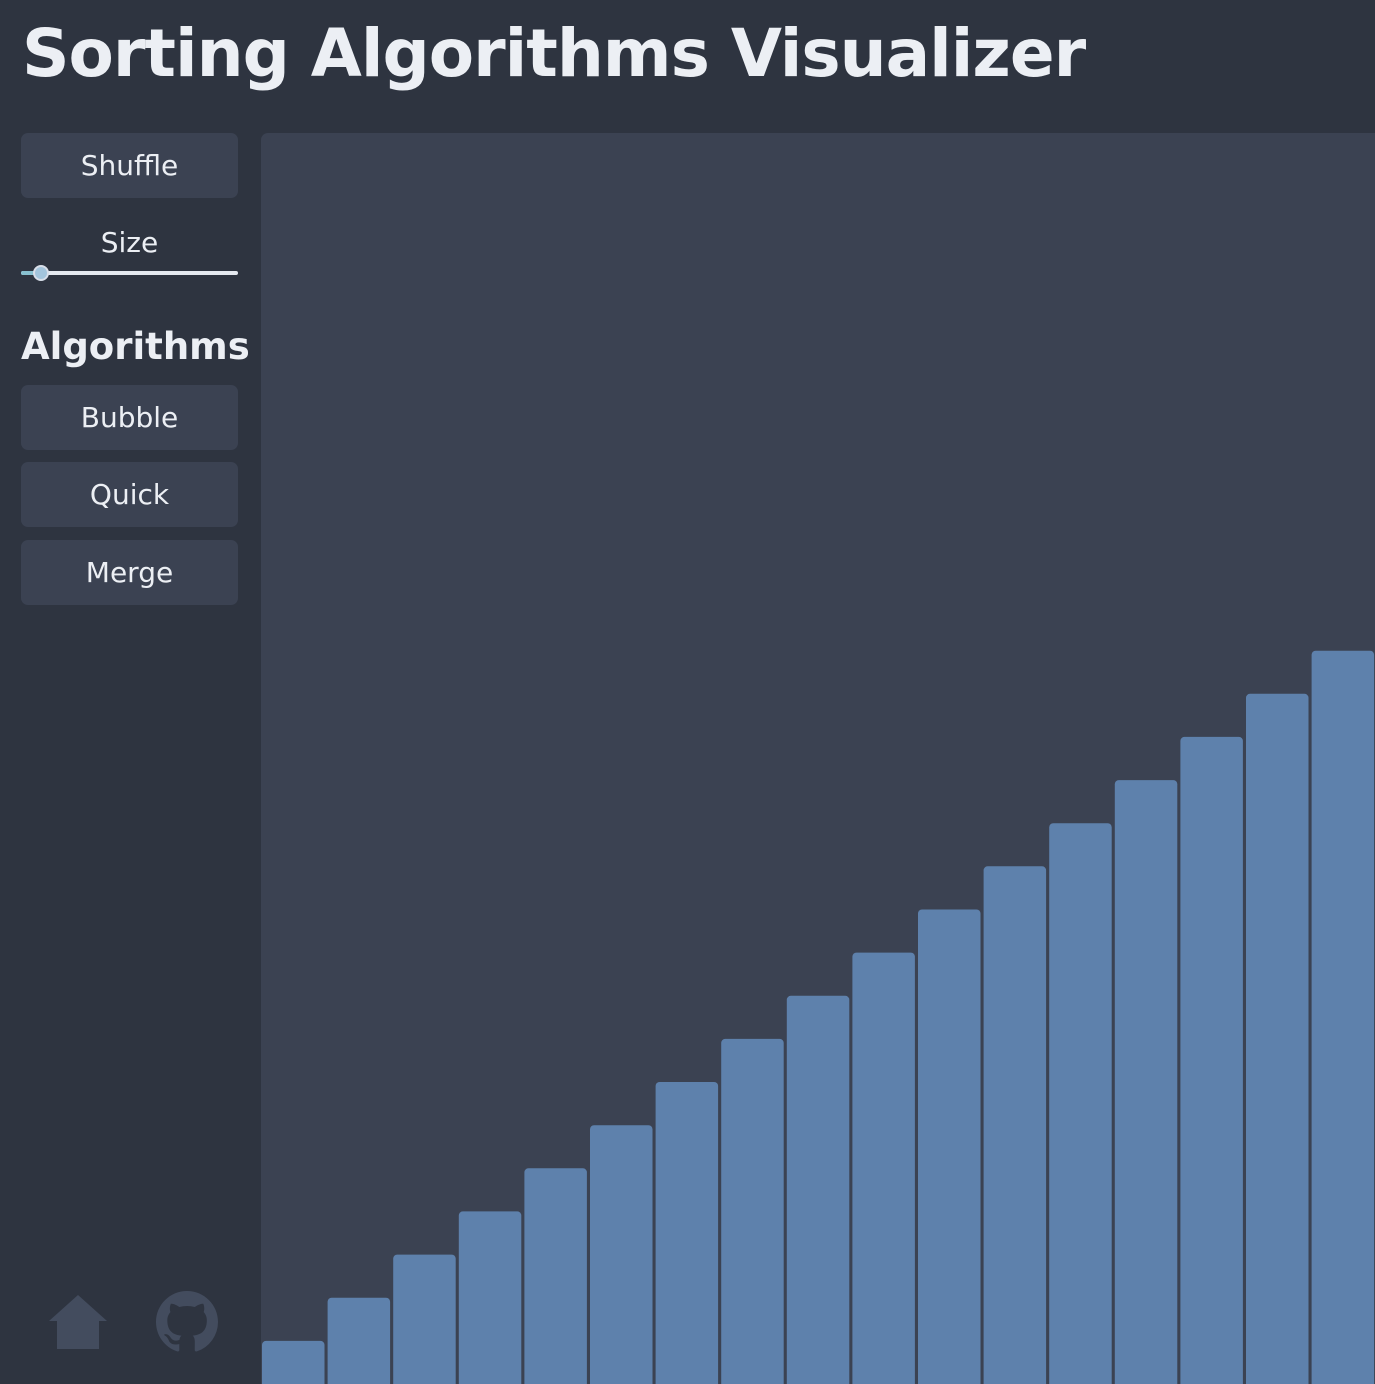 The height and width of the screenshot is (1384, 1375). Describe the element at coordinates (78, 1322) in the screenshot. I see `home-icon` at that location.